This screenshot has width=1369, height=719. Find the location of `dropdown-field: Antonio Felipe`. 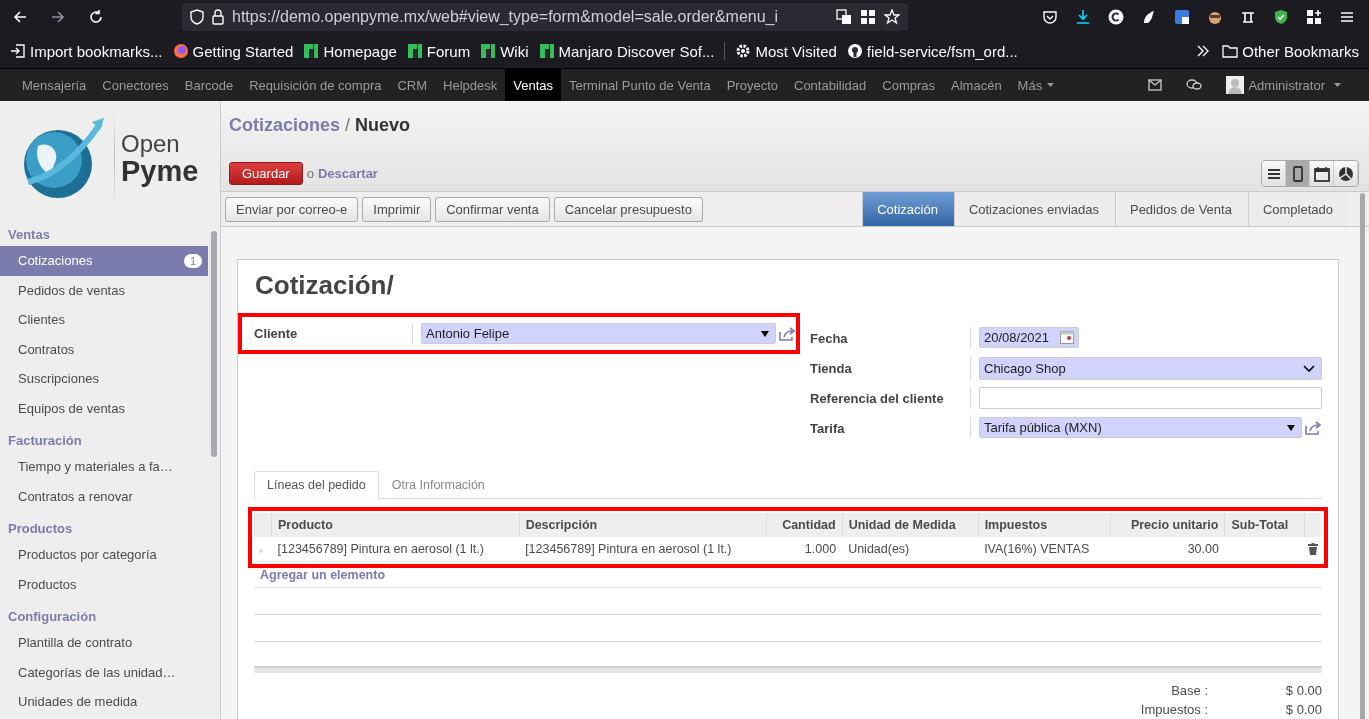

dropdown-field: Antonio Felipe is located at coordinates (598, 333).